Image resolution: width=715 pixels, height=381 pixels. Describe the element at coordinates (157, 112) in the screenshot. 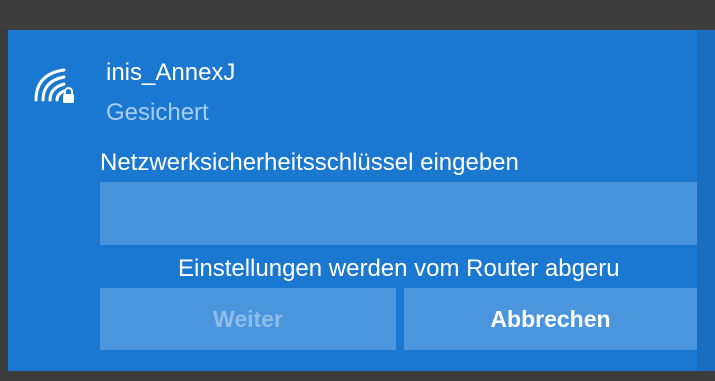

I see `network-security-status: Gesichert` at that location.